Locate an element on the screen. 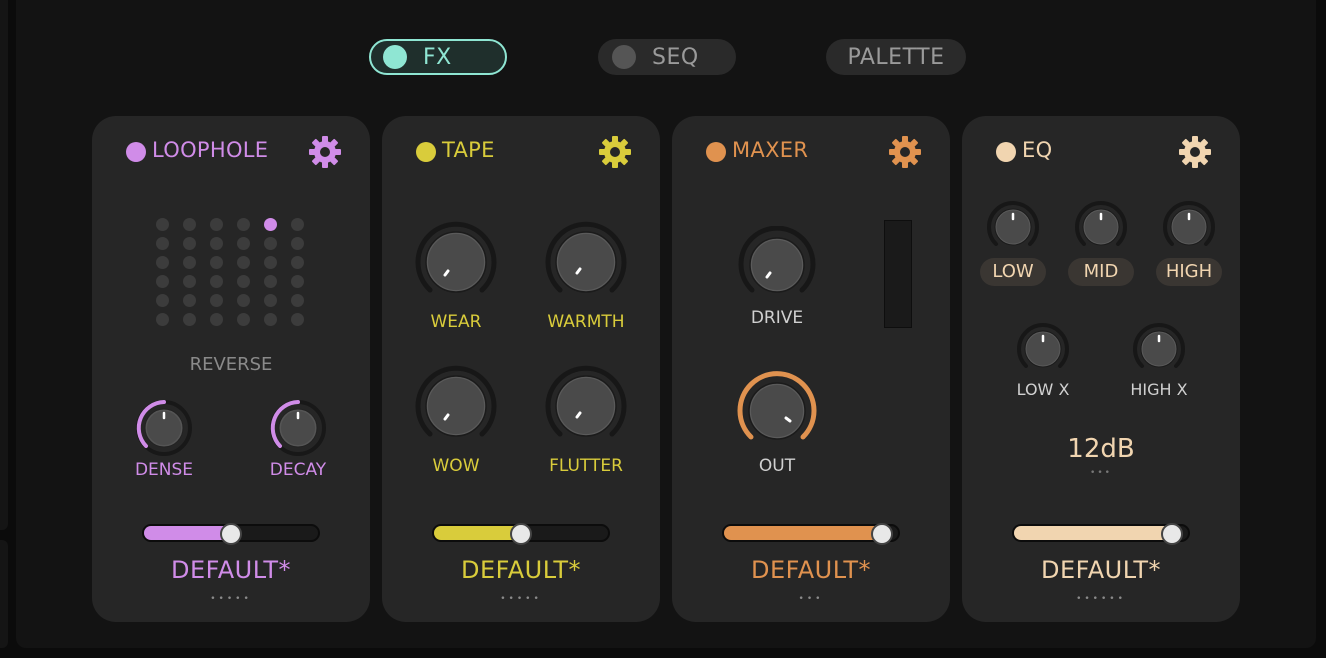 Image resolution: width=1326 pixels, height=658 pixels. tab-palette: PALETTE is located at coordinates (896, 57).